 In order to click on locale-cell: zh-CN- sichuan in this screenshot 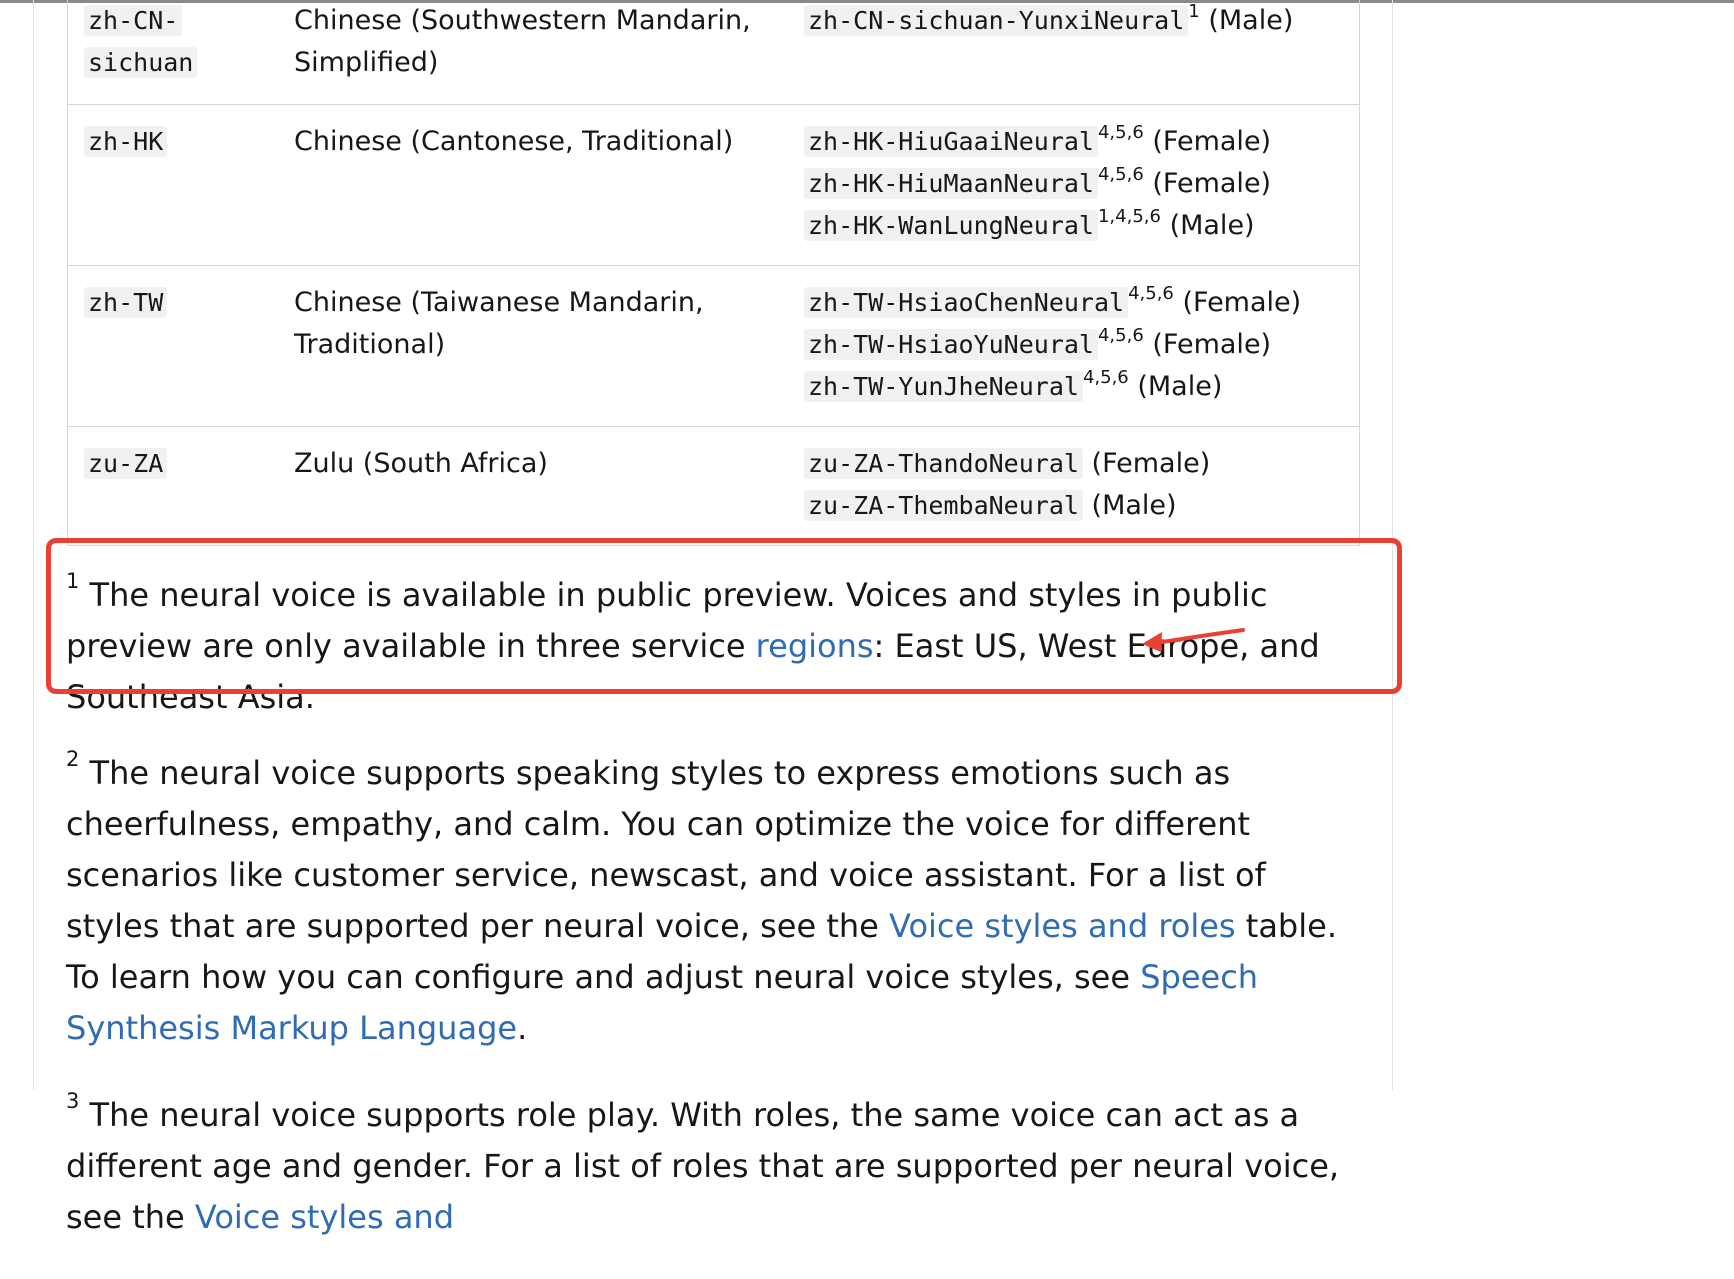, I will do `click(180, 52)`.